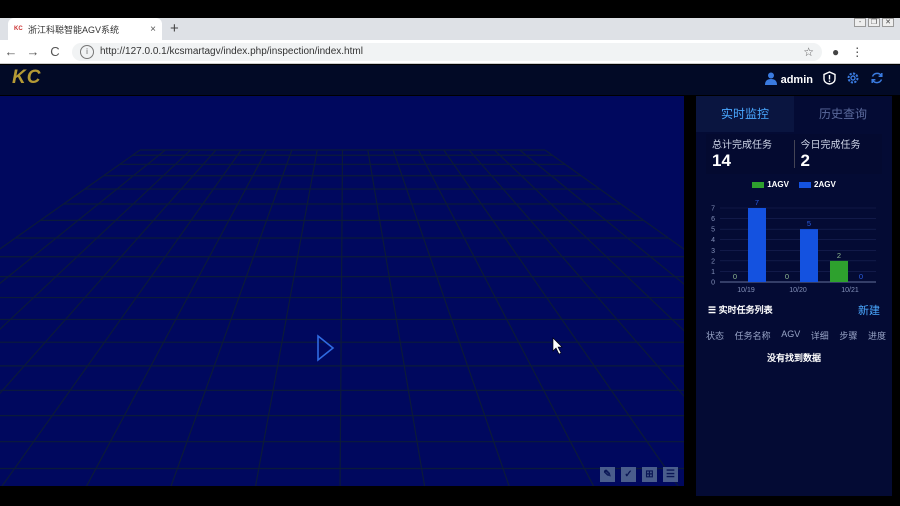 The image size is (900, 506). What do you see at coordinates (839, 271) in the screenshot?
I see `bar-1AGV-10/21` at bounding box center [839, 271].